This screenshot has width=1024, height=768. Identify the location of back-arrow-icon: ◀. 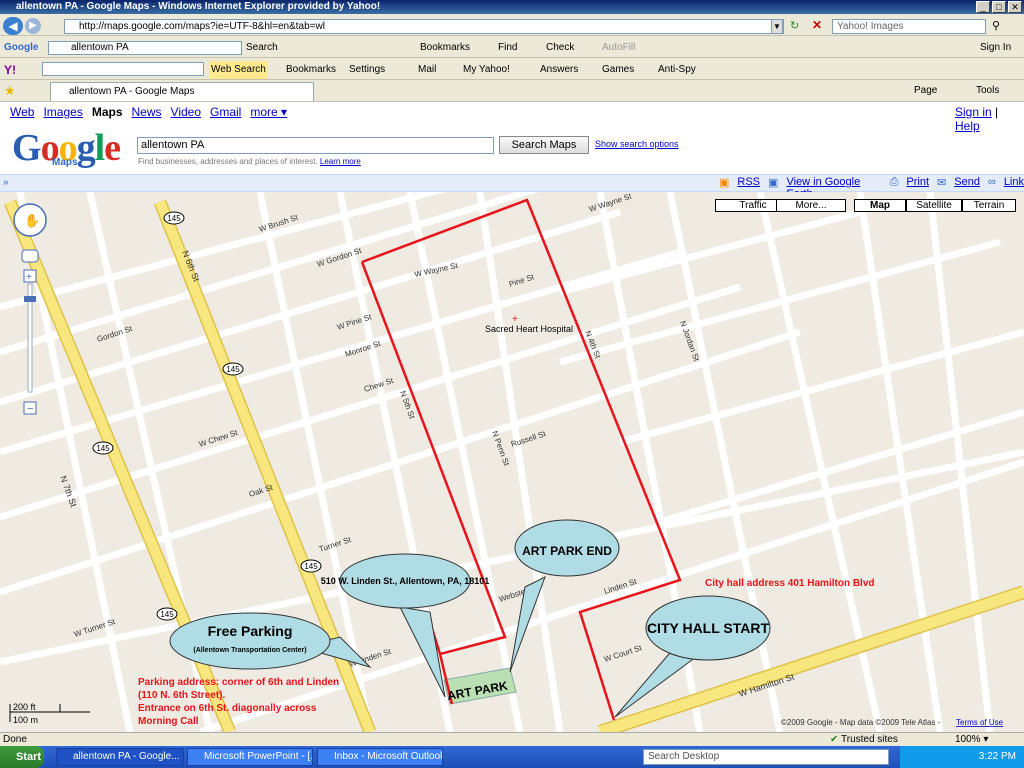
(13, 26).